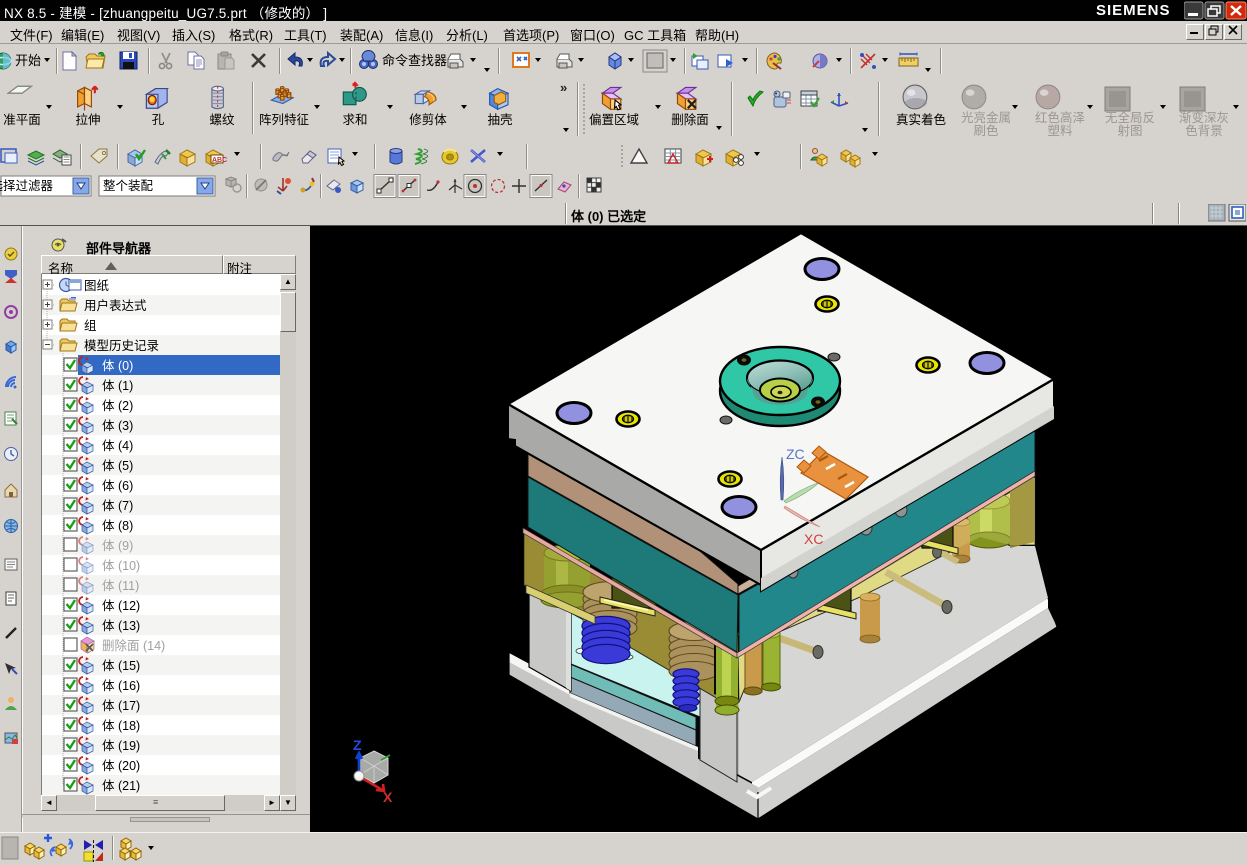 The height and width of the screenshot is (865, 1247). I want to click on svg-text: XC, so click(813, 539).